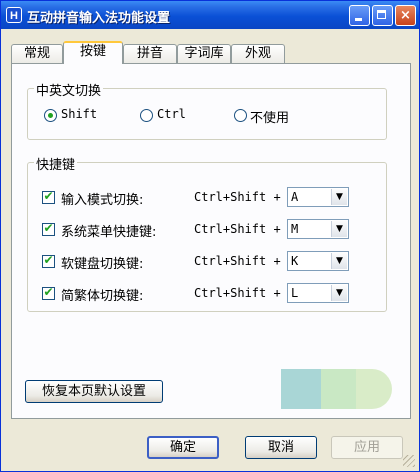 This screenshot has width=420, height=472. I want to click on close-button: ×, so click(405, 15).